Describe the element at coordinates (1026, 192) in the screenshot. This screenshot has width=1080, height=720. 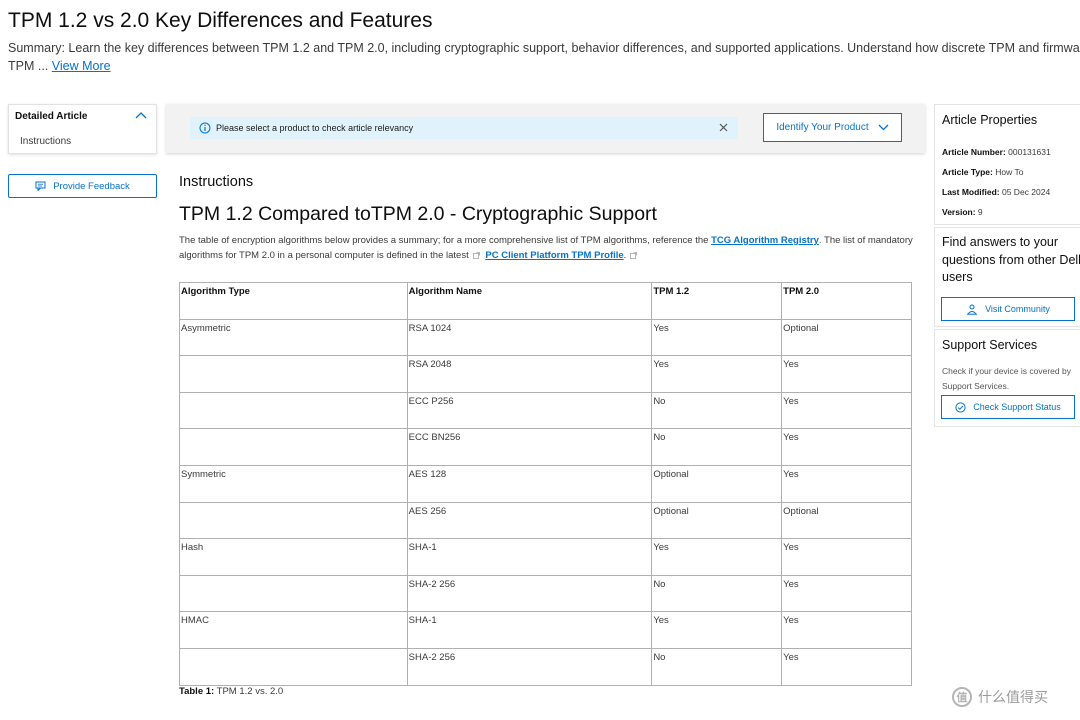
I see `last-modified-value: 05 Dec 2024` at that location.